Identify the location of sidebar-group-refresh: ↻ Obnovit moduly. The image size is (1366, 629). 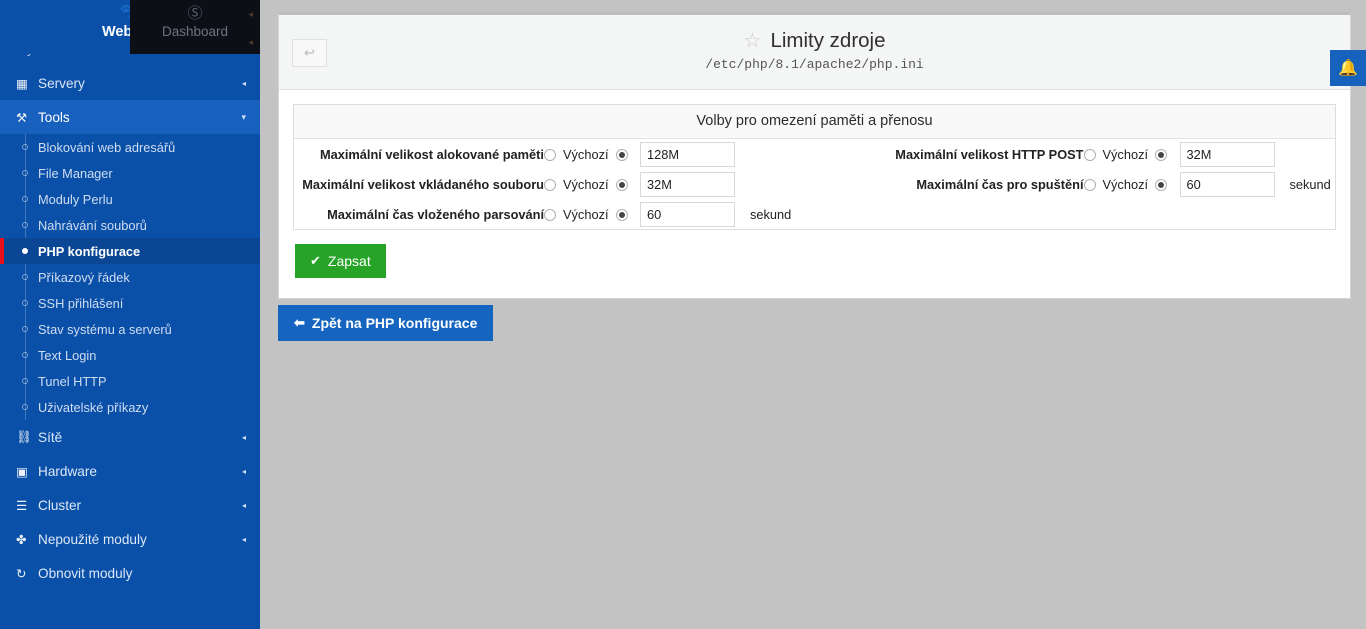
(130, 573).